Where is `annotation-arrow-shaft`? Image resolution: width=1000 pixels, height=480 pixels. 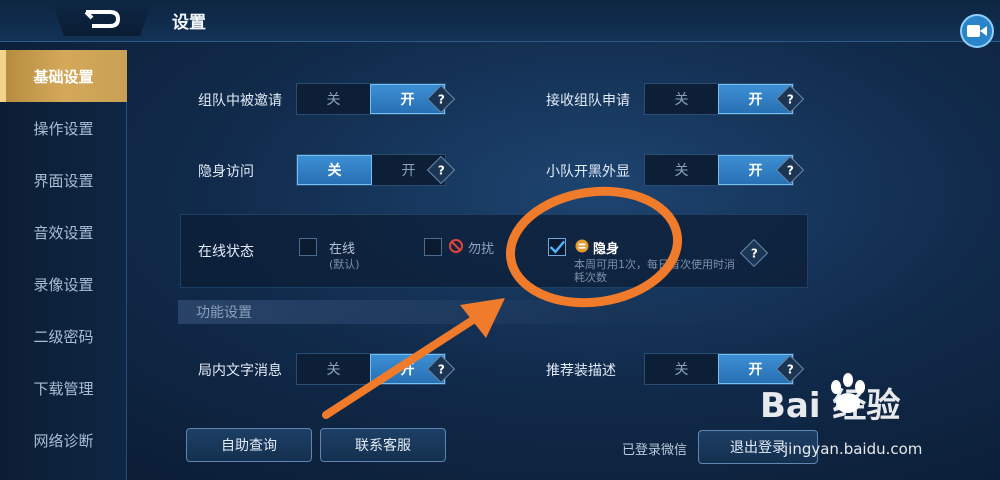 annotation-arrow-shaft is located at coordinates (401, 366).